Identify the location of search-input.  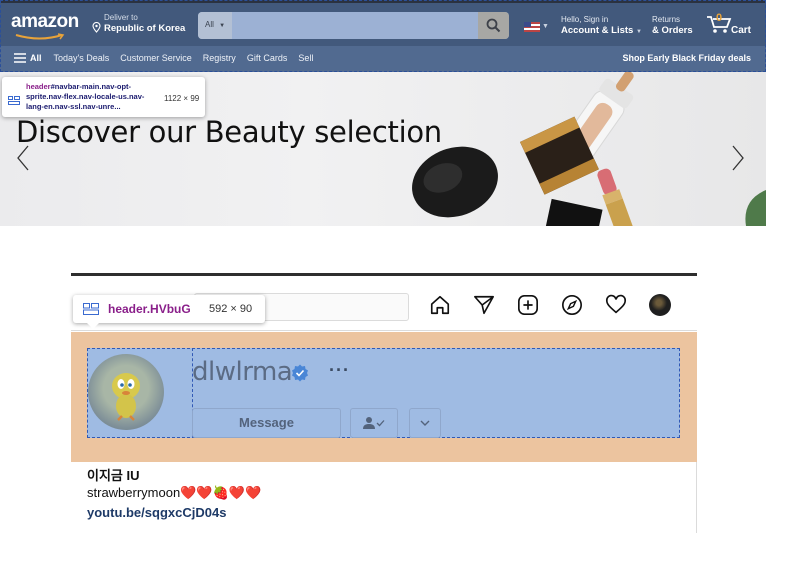
(355, 25).